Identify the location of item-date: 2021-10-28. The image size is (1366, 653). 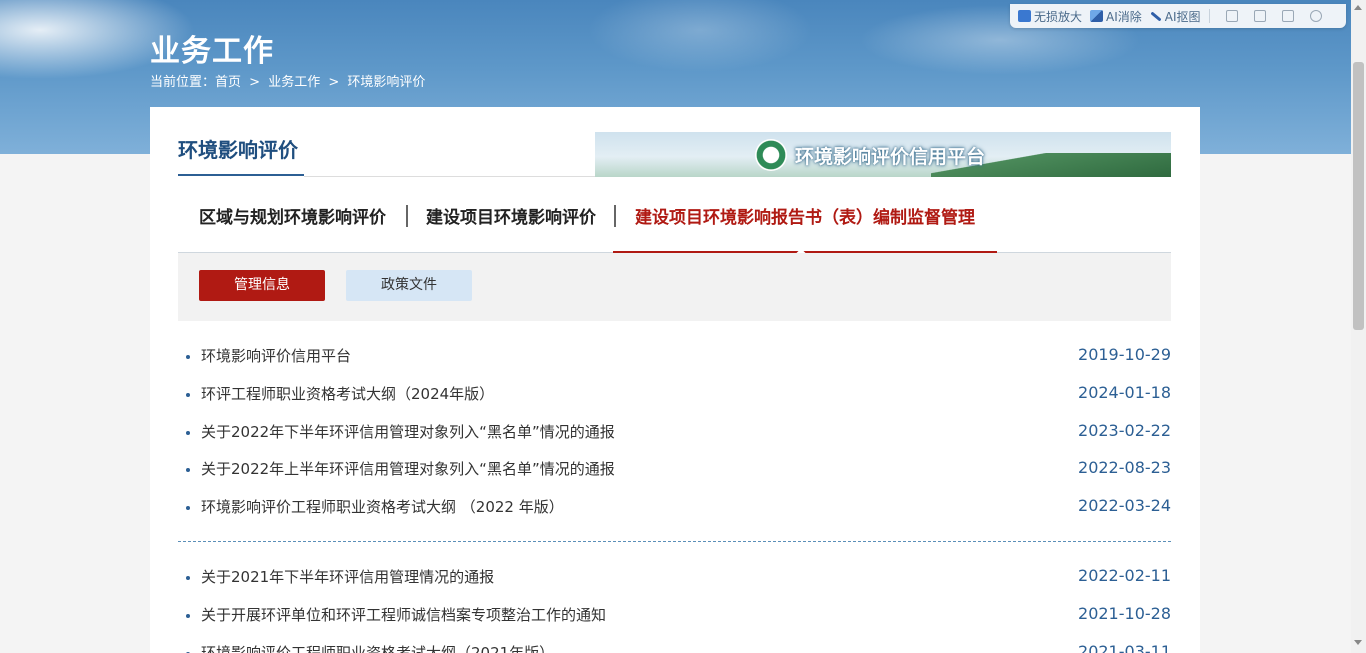
(1124, 613).